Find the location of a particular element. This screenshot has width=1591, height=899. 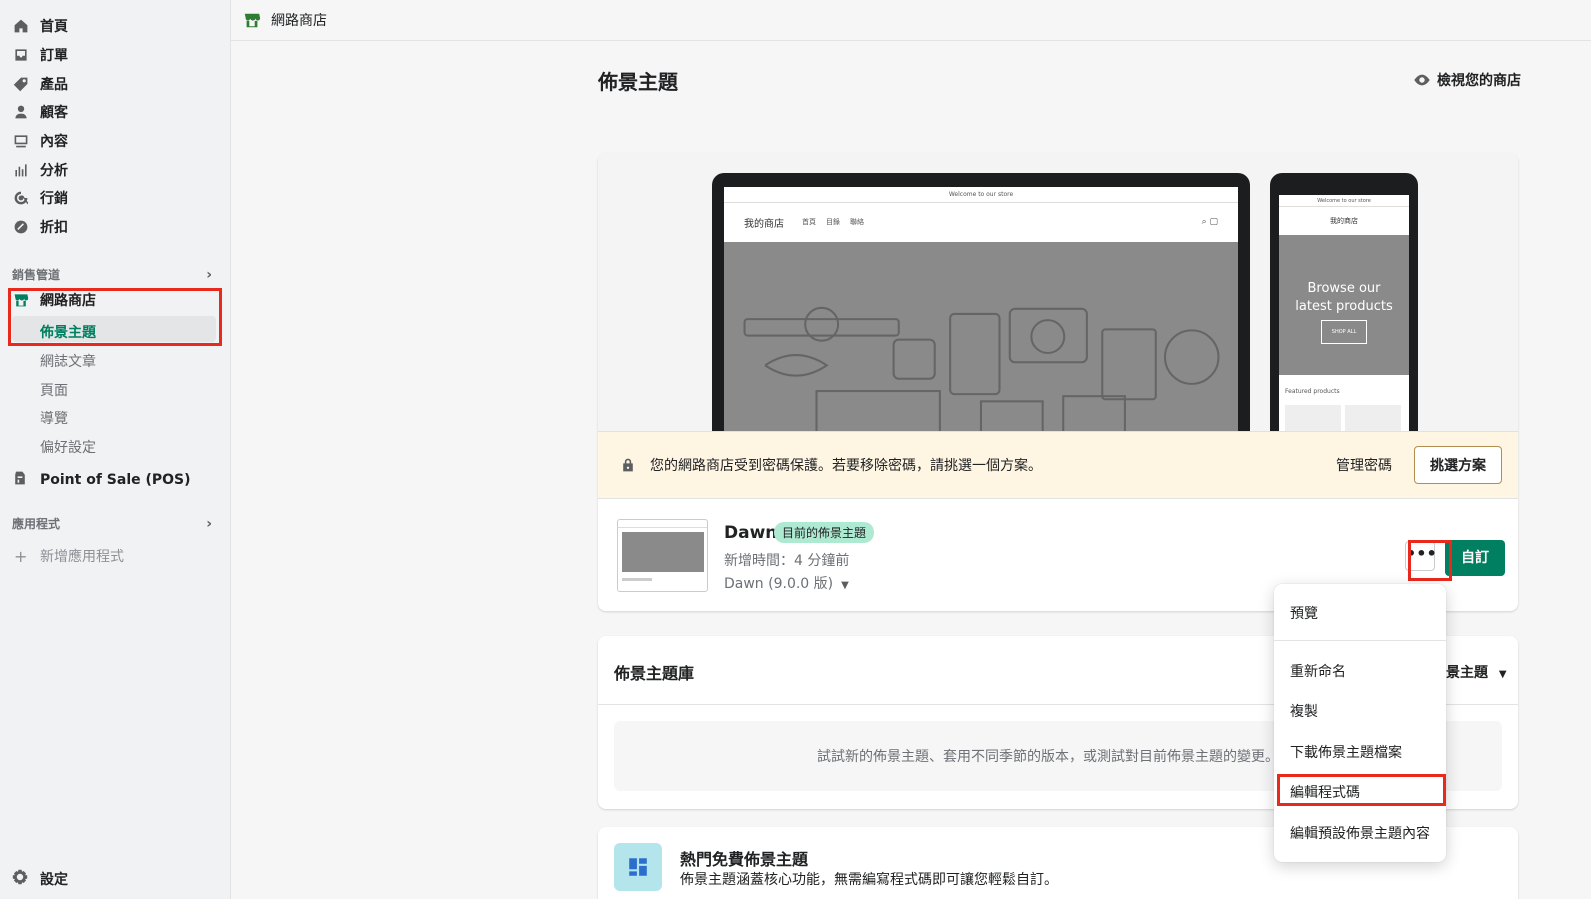

preview-link: 首頁 is located at coordinates (809, 222).